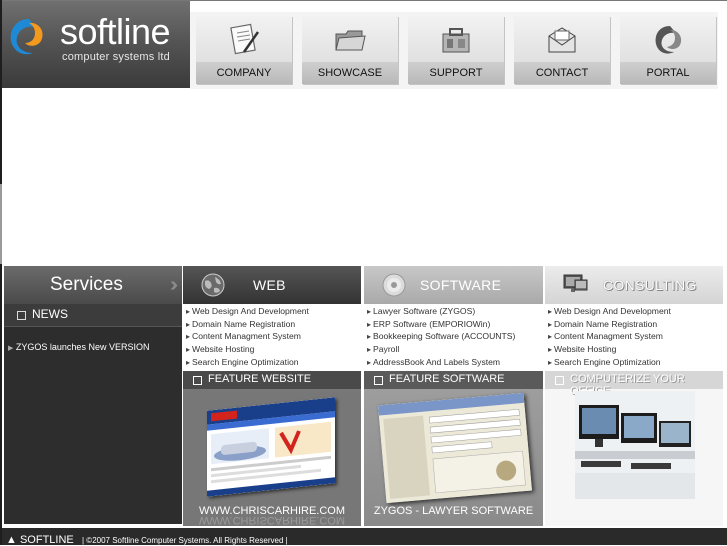 Image resolution: width=727 pixels, height=546 pixels. Describe the element at coordinates (26, 37) in the screenshot. I see `softline-logo-icon` at that location.